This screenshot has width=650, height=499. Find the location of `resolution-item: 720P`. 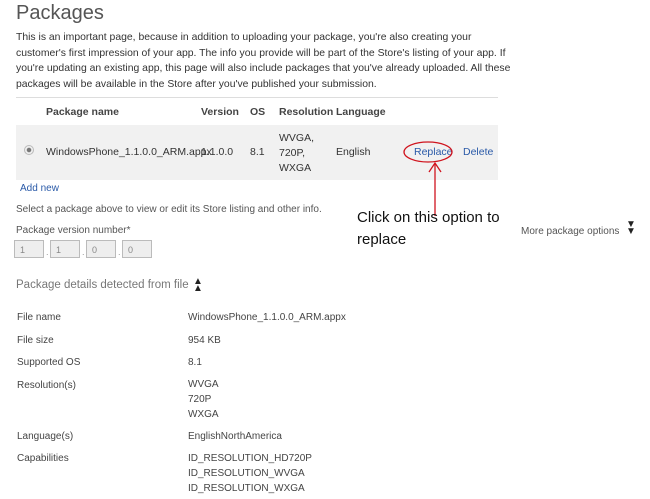

resolution-item: 720P is located at coordinates (200, 399).